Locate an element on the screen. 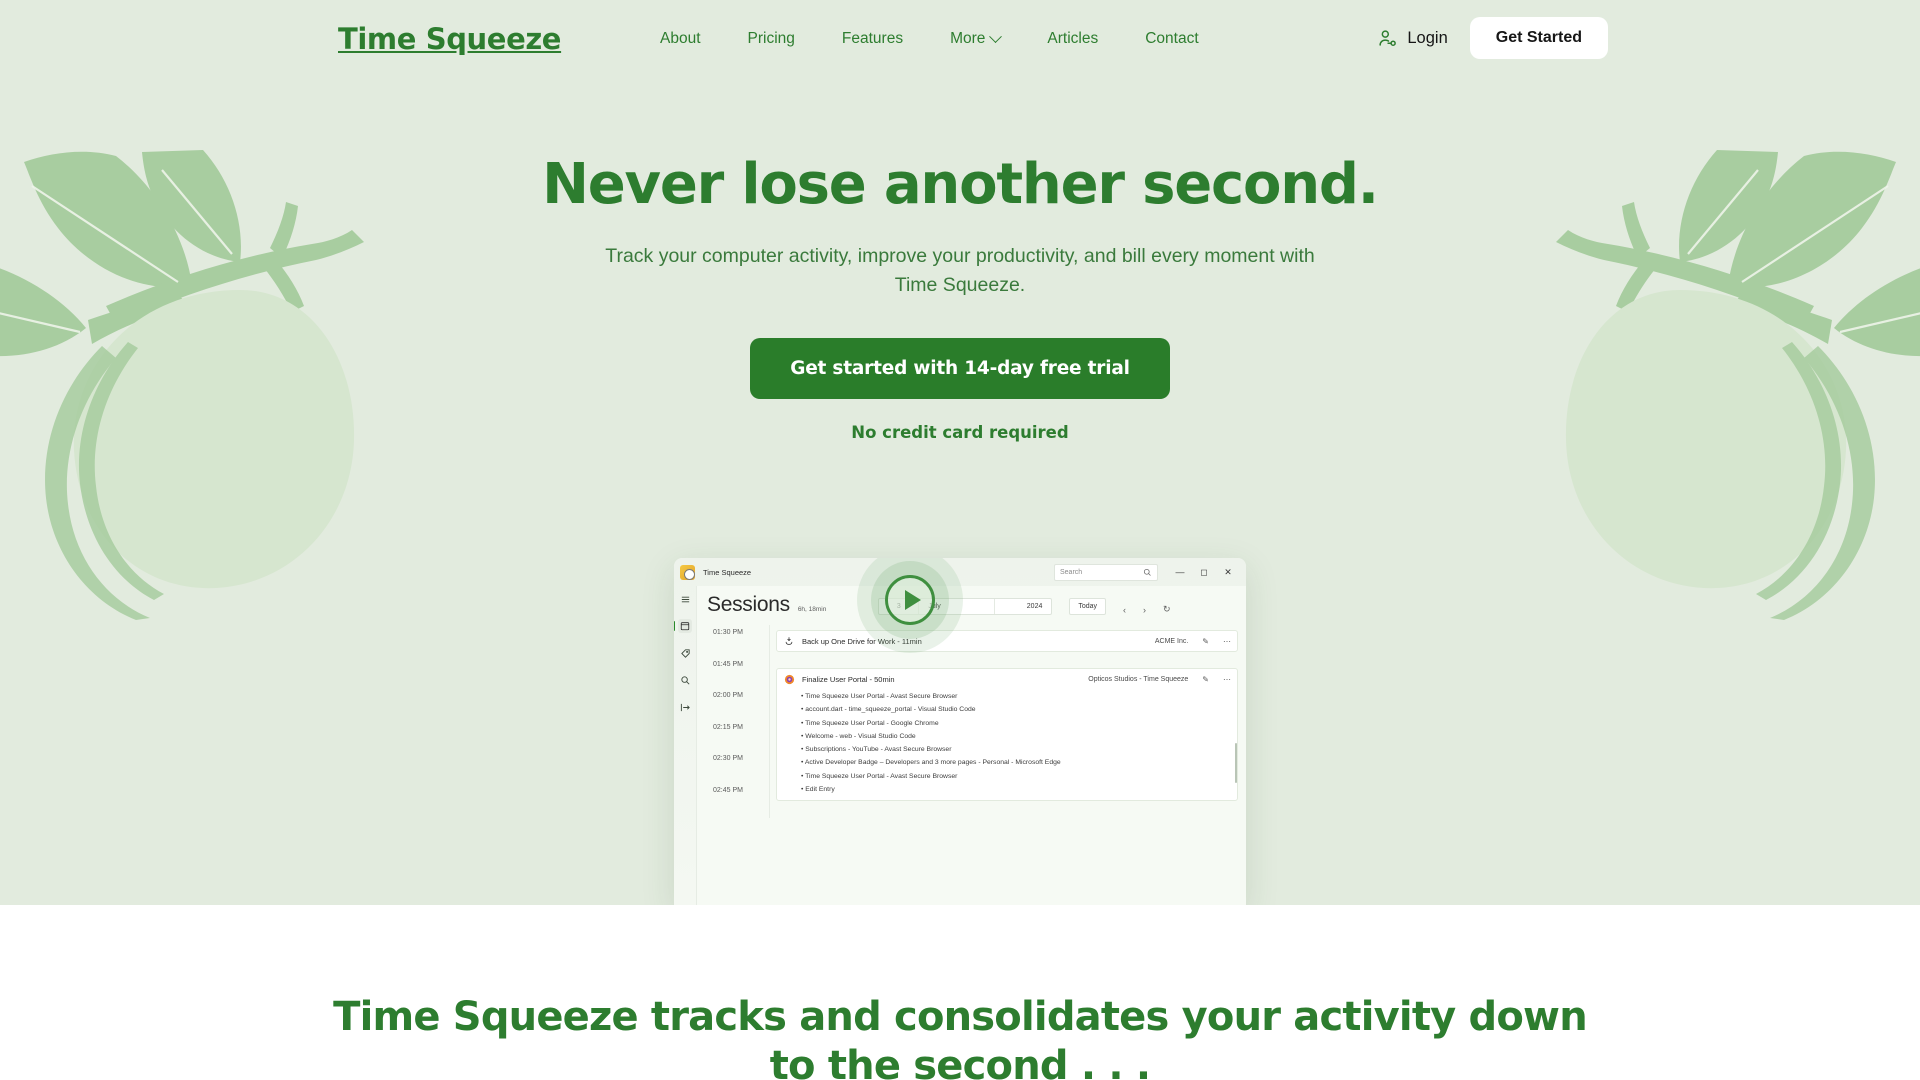  chevron-left-icon: ‹ is located at coordinates (1124, 610).